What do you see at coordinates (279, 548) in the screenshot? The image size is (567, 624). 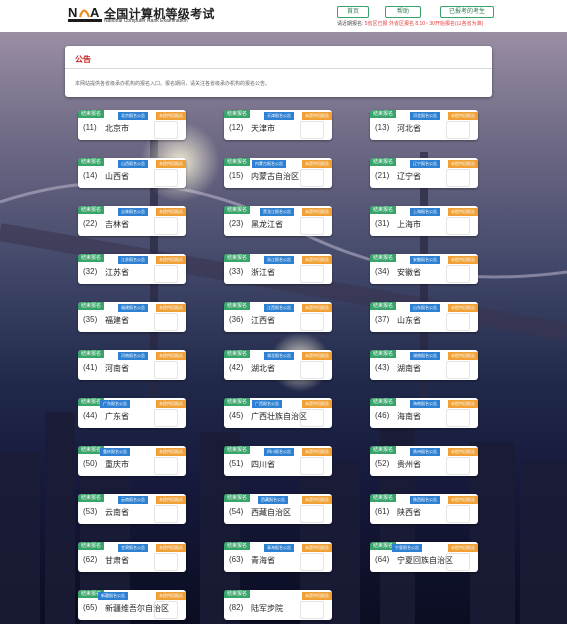 I see `notice-link: 青海报名公告` at bounding box center [279, 548].